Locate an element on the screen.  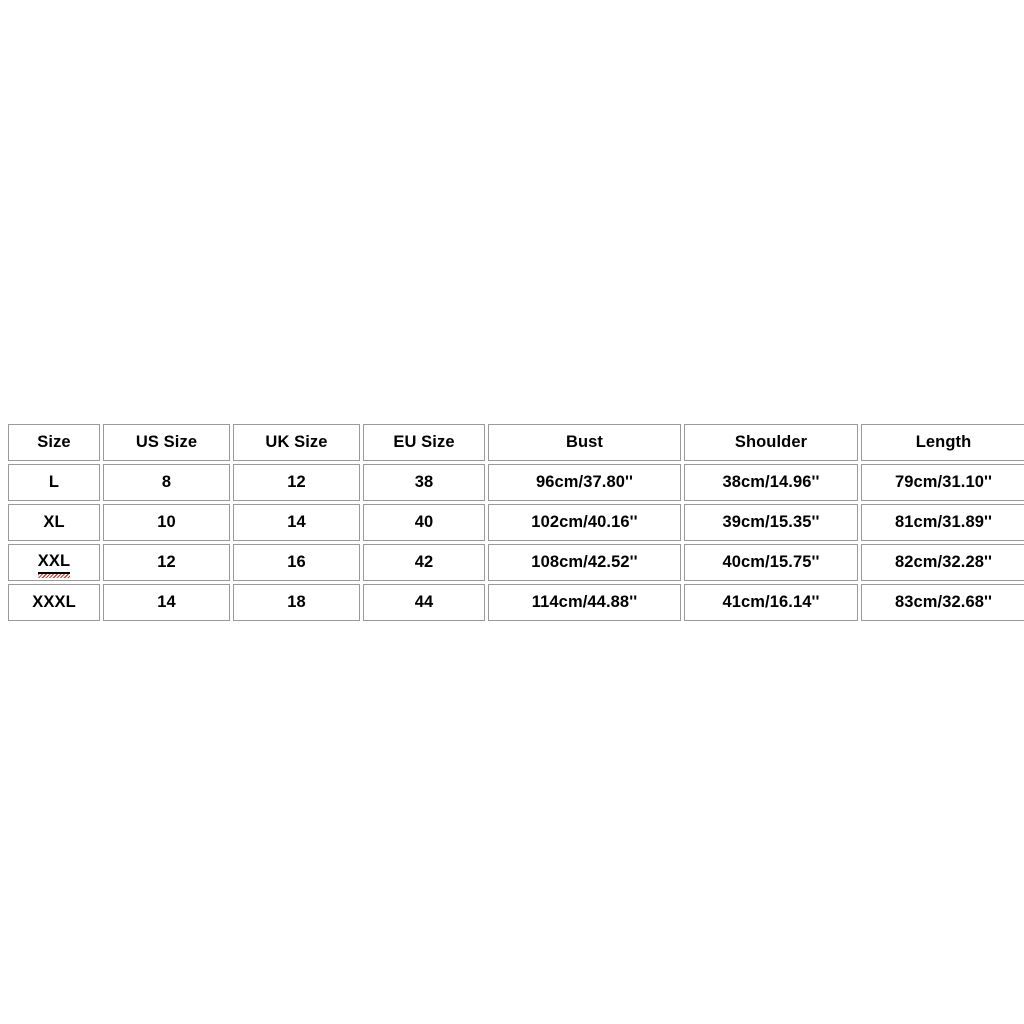
cell-uk-size: 14 is located at coordinates (296, 522).